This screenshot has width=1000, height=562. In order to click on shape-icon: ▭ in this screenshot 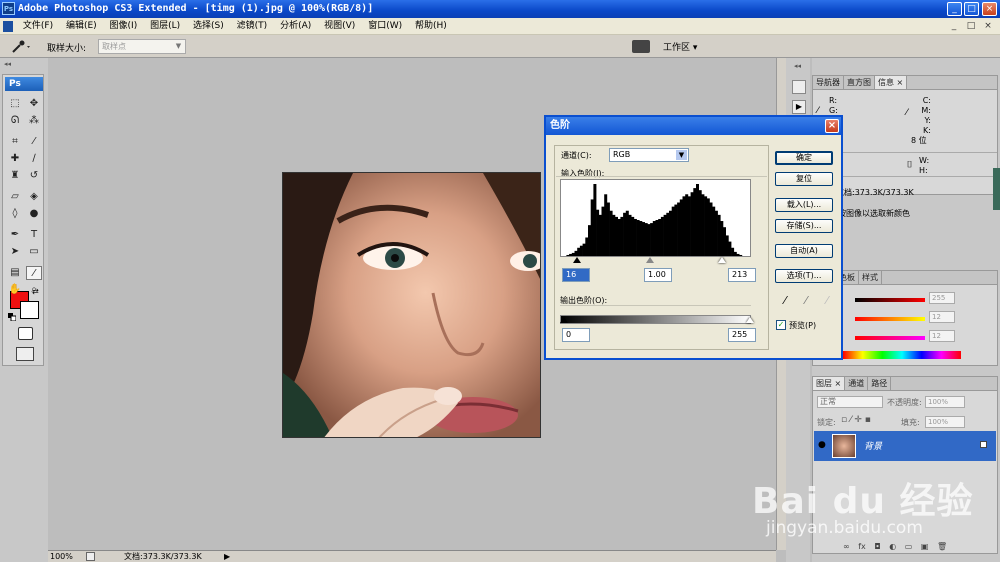, I will do `click(34, 252)`.